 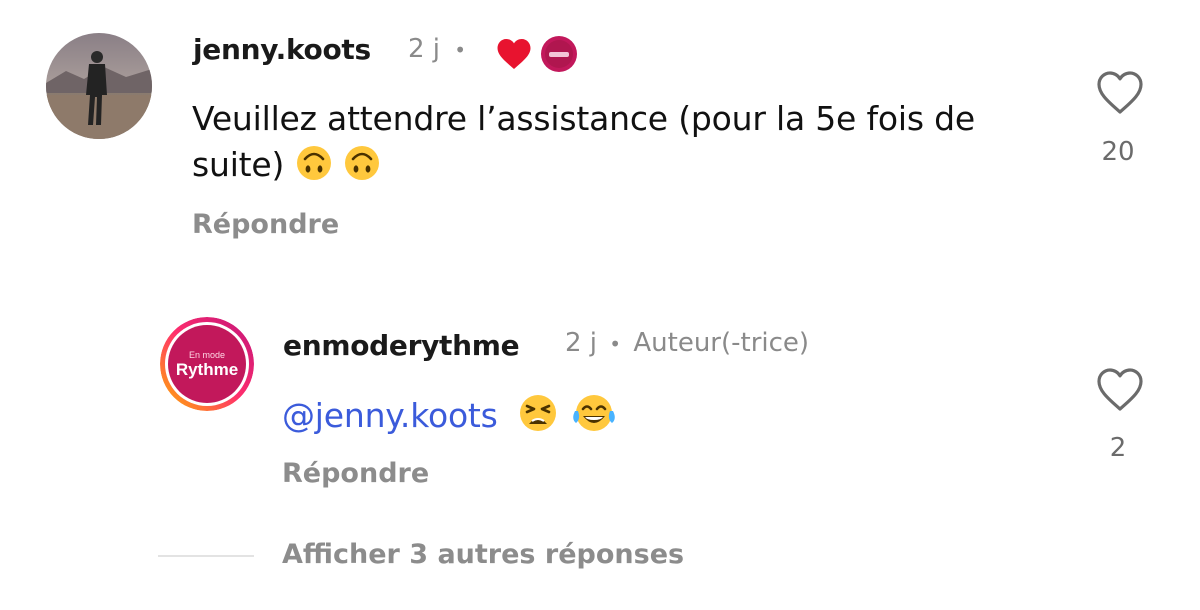 I want to click on tears-of-joy-emoji, so click(x=594, y=419).